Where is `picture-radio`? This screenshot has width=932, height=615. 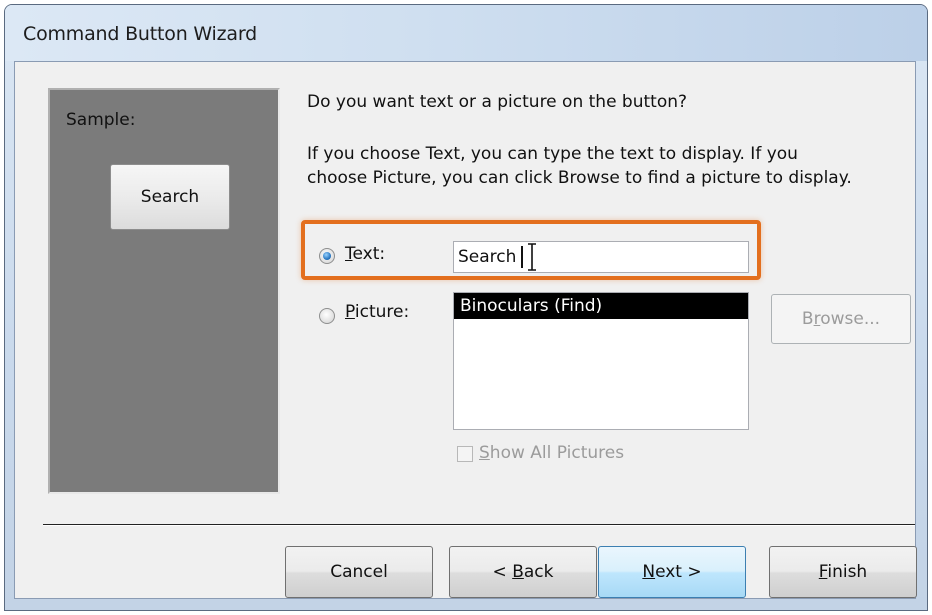 picture-radio is located at coordinates (327, 316).